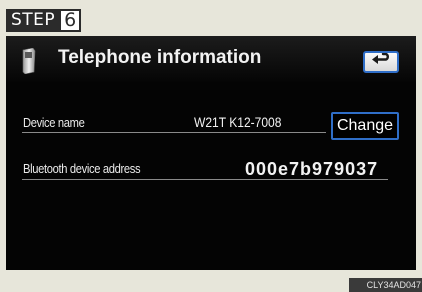  What do you see at coordinates (33, 20) in the screenshot?
I see `step-label: STEP` at bounding box center [33, 20].